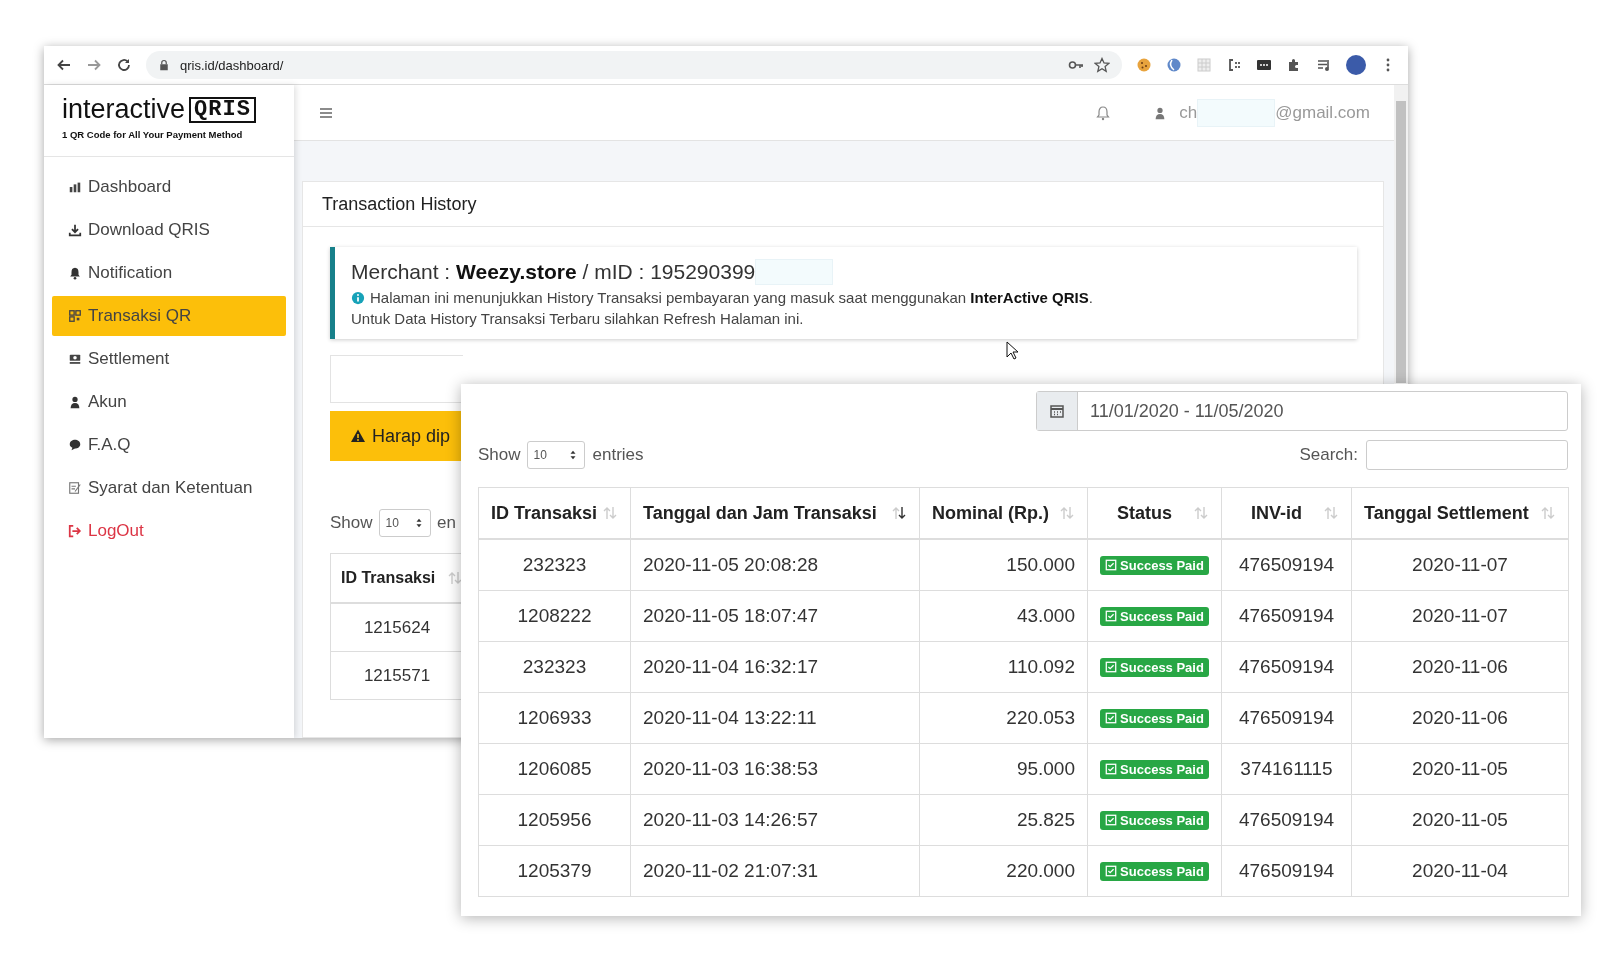  Describe the element at coordinates (1204, 65) in the screenshot. I see `grid-icon` at that location.